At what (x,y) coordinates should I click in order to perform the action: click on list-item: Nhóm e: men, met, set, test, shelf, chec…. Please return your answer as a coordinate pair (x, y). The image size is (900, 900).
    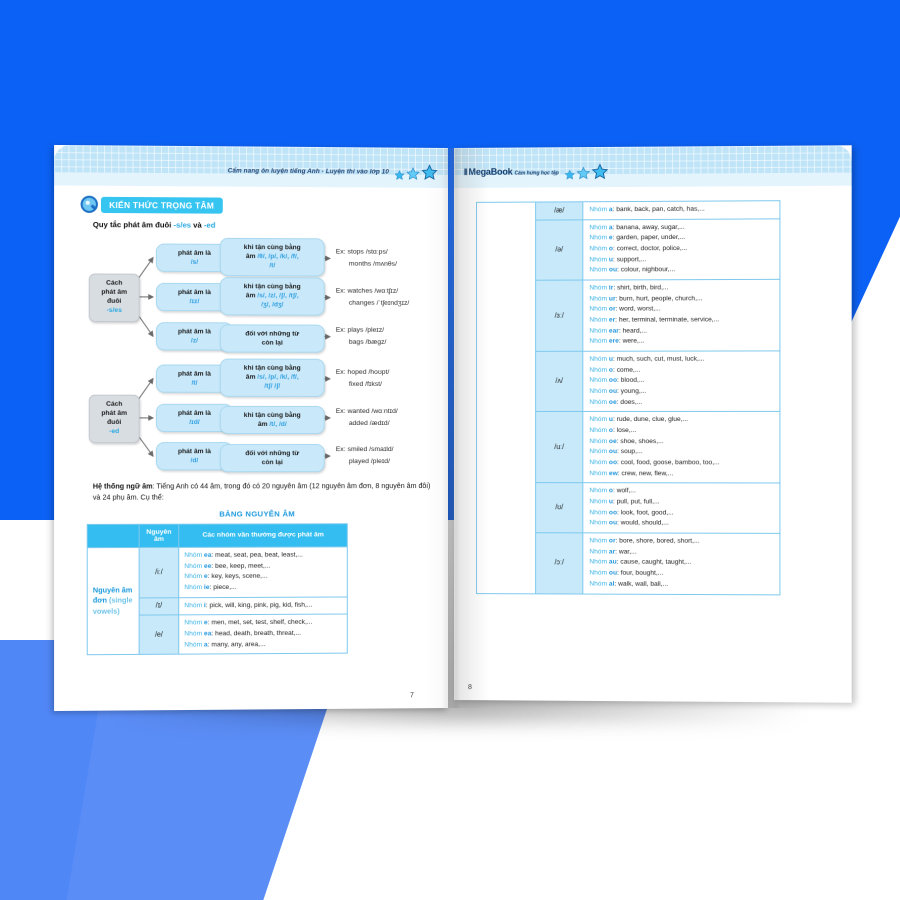
    Looking at the image, I should click on (262, 624).